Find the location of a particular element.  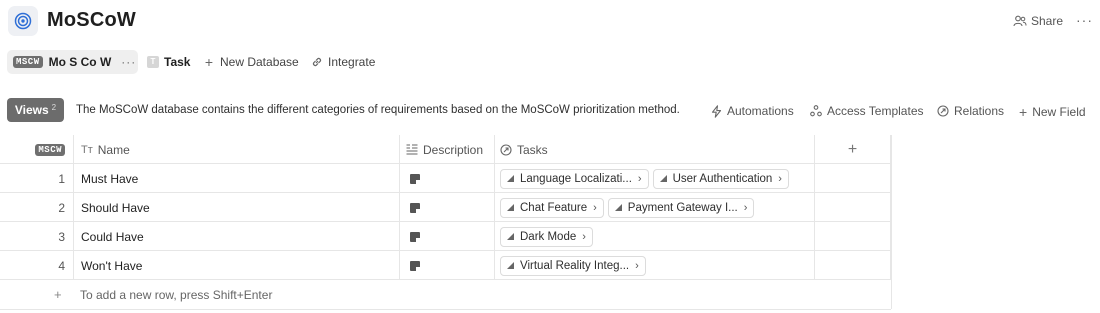

tasks-header-label: Tasks is located at coordinates (532, 149).